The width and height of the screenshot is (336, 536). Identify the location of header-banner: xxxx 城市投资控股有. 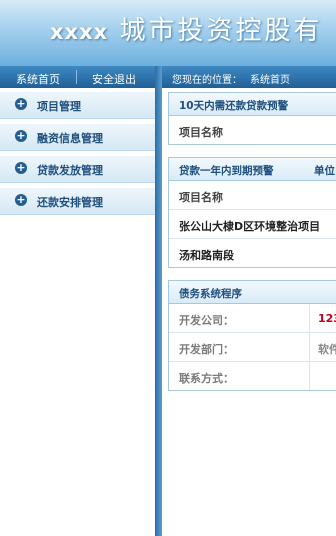
(168, 33).